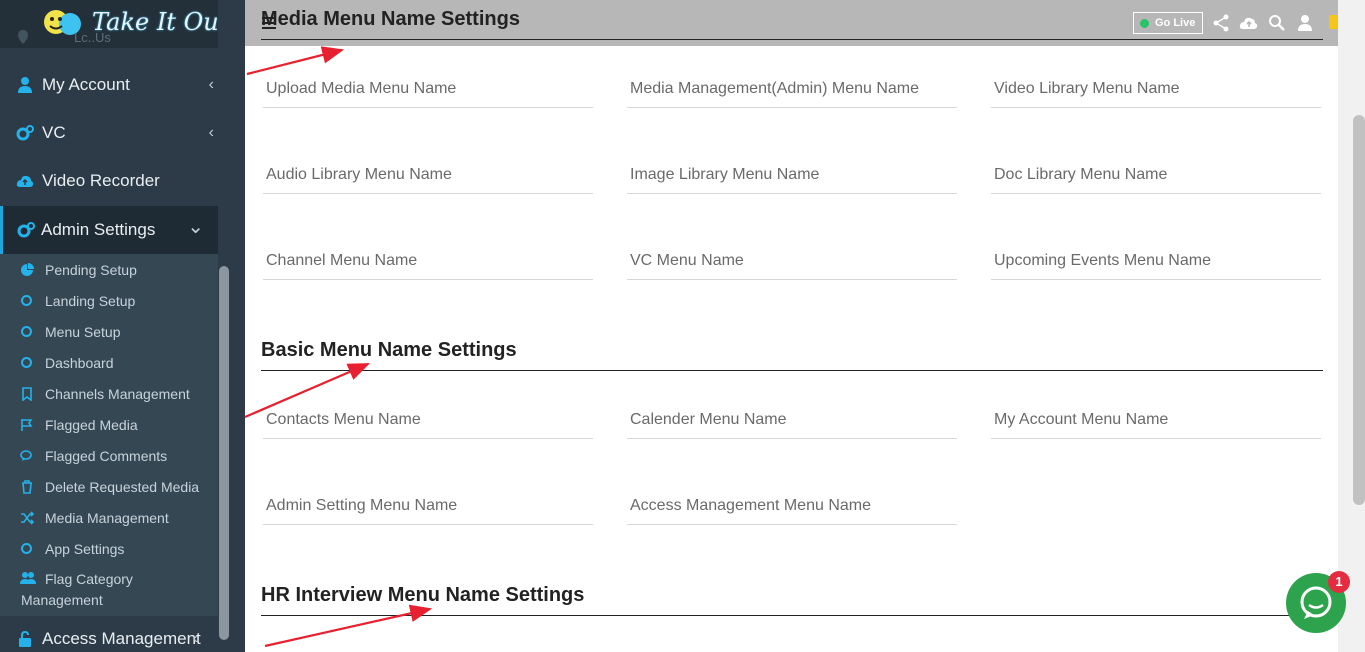  Describe the element at coordinates (1156, 276) in the screenshot. I see `field-upcoming-events-menu-name: Upcoming Events Menu Name` at that location.